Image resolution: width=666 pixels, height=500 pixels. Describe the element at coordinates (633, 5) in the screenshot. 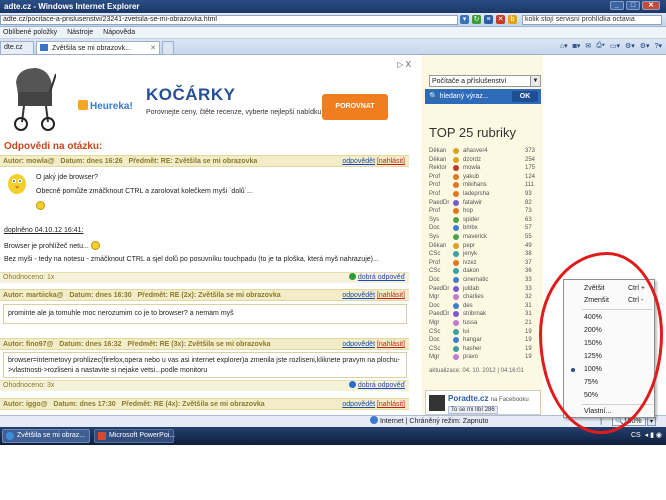

I see `maximize-button: □` at that location.